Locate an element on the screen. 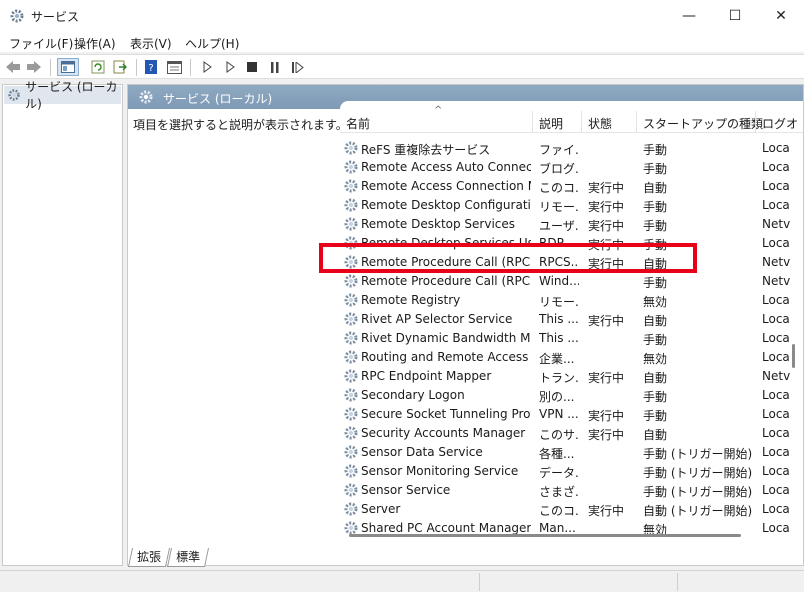 The width and height of the screenshot is (804, 592). start-service-icon is located at coordinates (207, 67).